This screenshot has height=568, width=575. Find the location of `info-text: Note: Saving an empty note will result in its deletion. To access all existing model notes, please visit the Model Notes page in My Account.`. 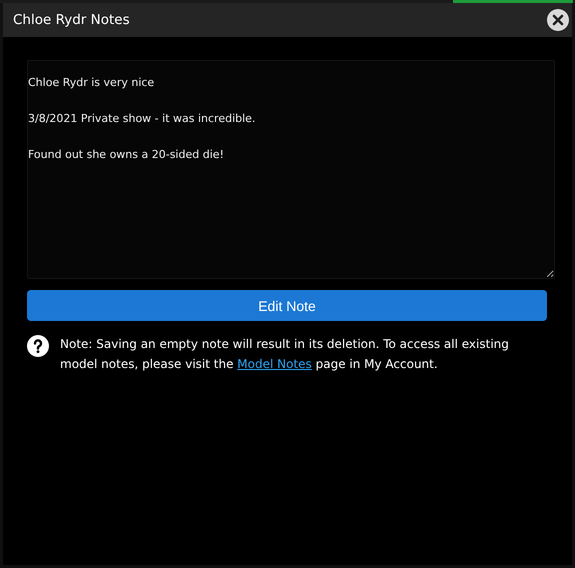

info-text: Note: Saving an empty note will result in its deletion. To access all existing model notes, please visit the Model Notes page in My Account. is located at coordinates (285, 354).